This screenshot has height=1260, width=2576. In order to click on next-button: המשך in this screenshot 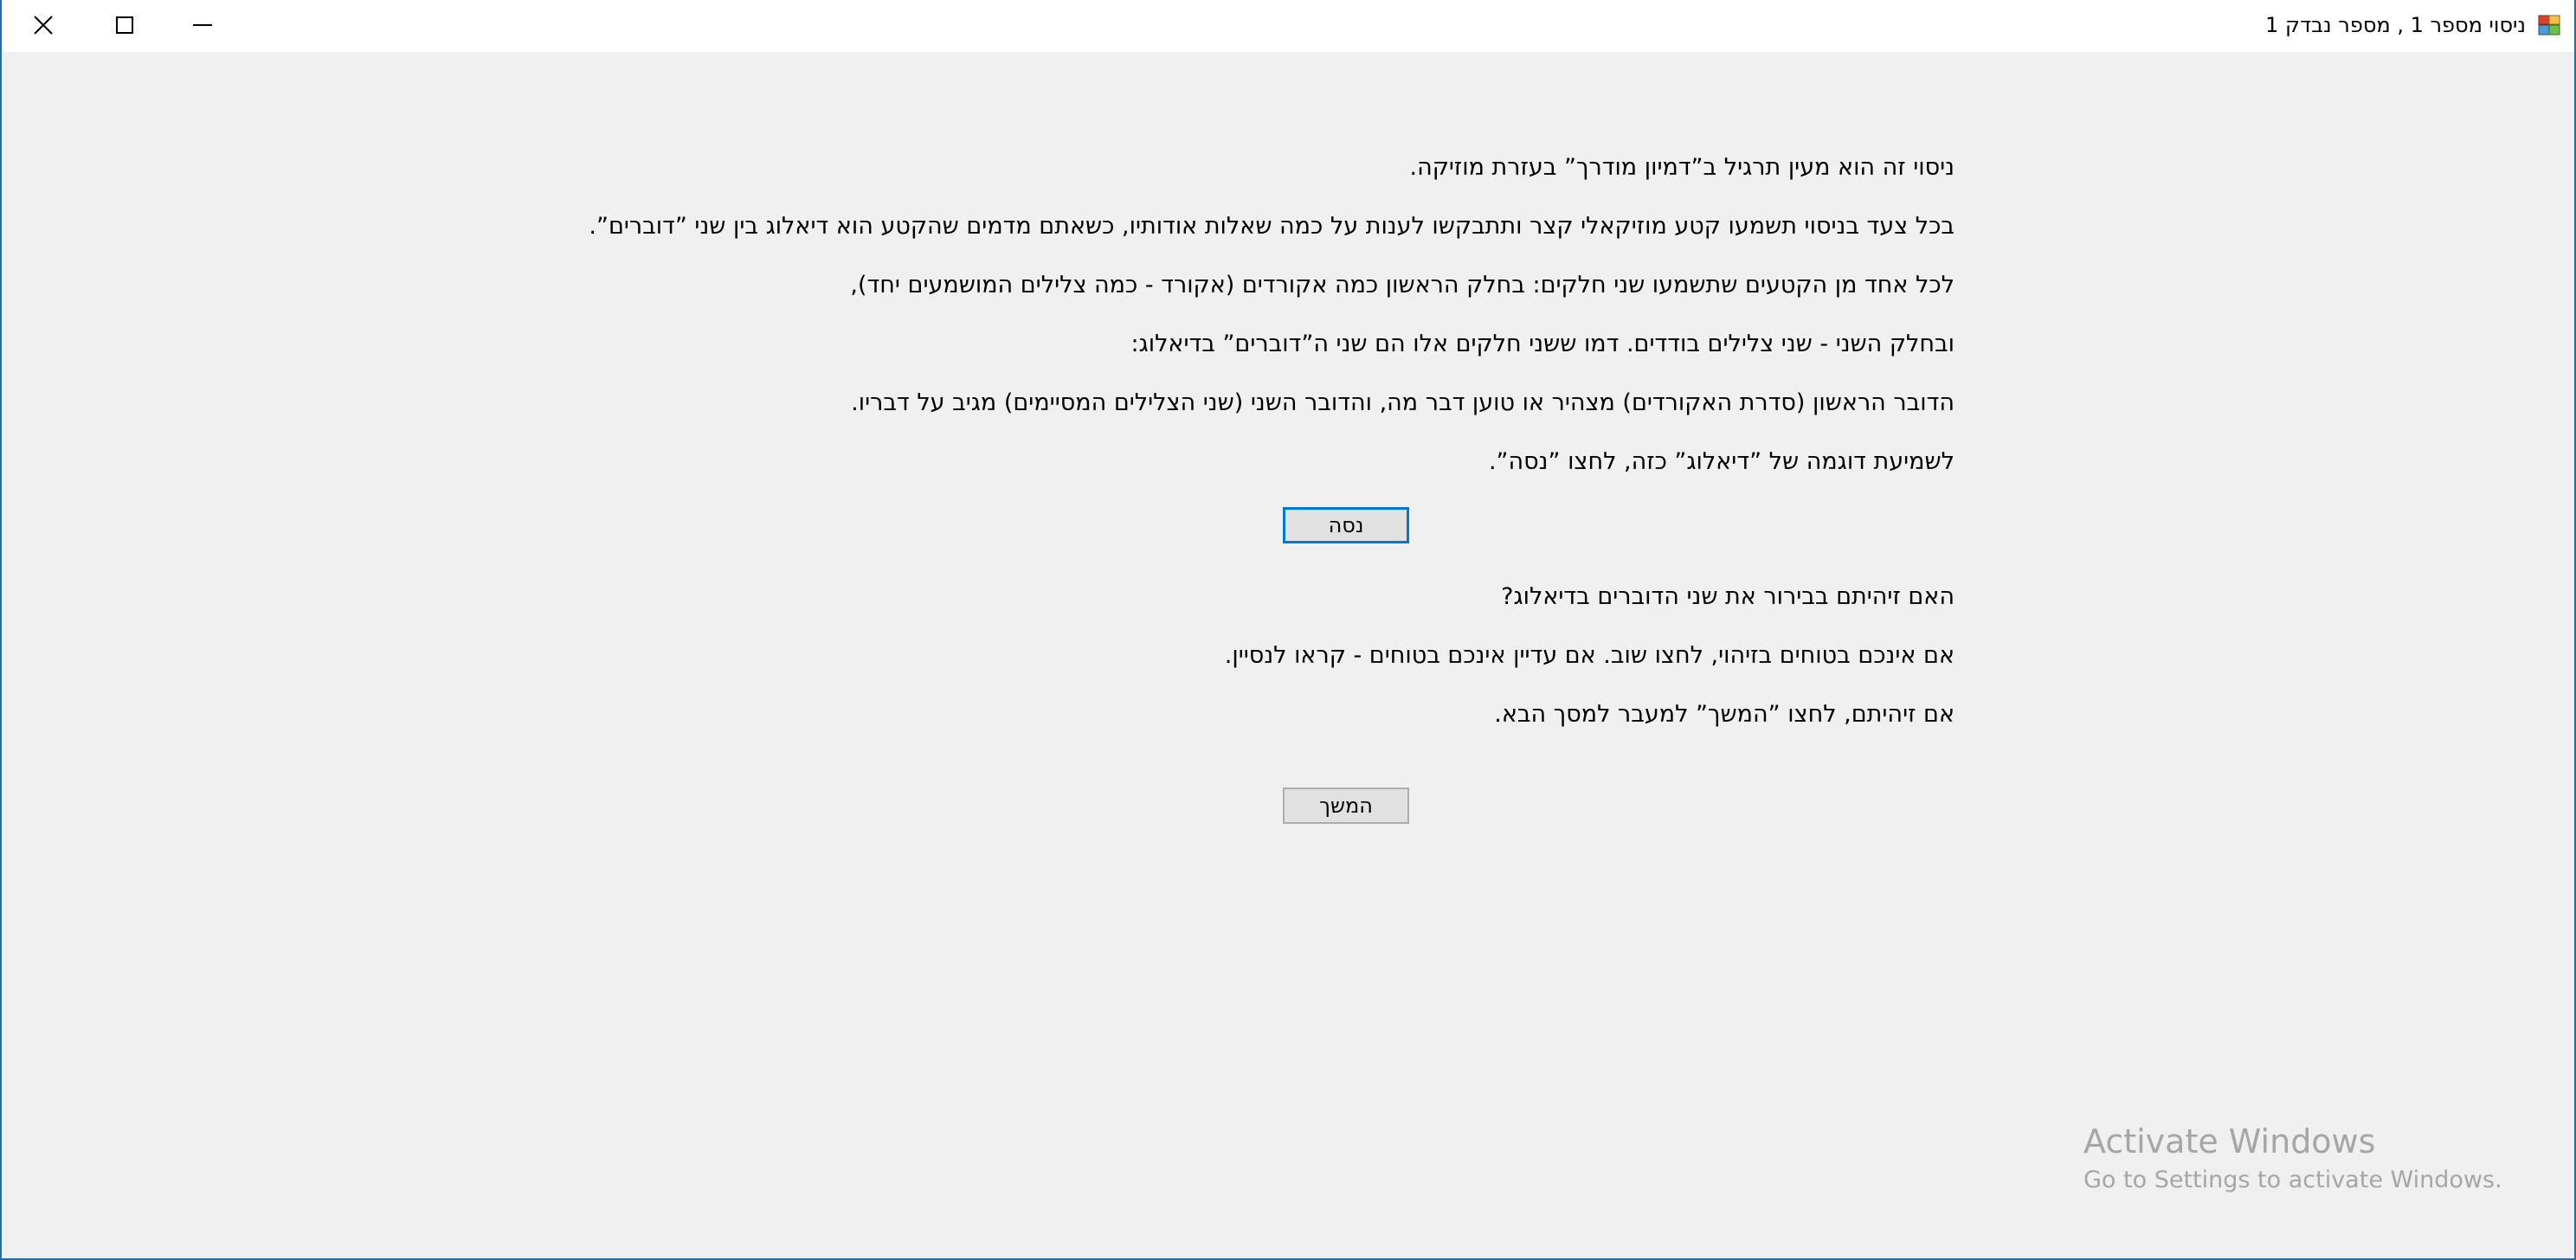, I will do `click(1346, 806)`.